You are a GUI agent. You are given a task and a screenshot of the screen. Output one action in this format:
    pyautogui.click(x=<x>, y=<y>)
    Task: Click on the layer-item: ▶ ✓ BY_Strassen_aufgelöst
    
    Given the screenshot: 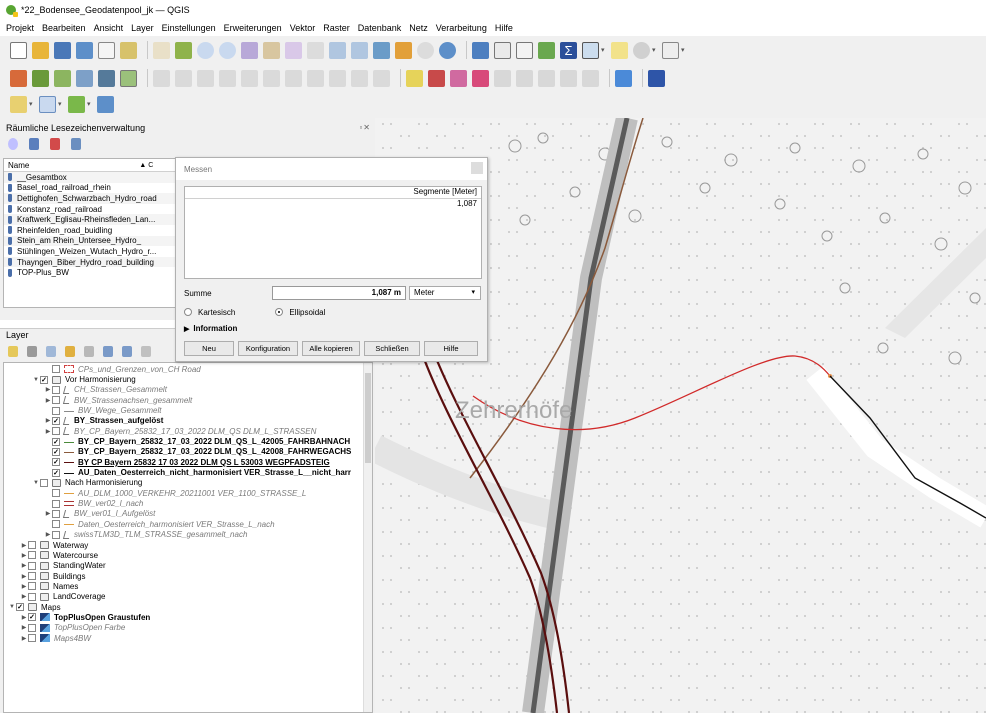 What is the action you would take?
    pyautogui.click(x=188, y=421)
    